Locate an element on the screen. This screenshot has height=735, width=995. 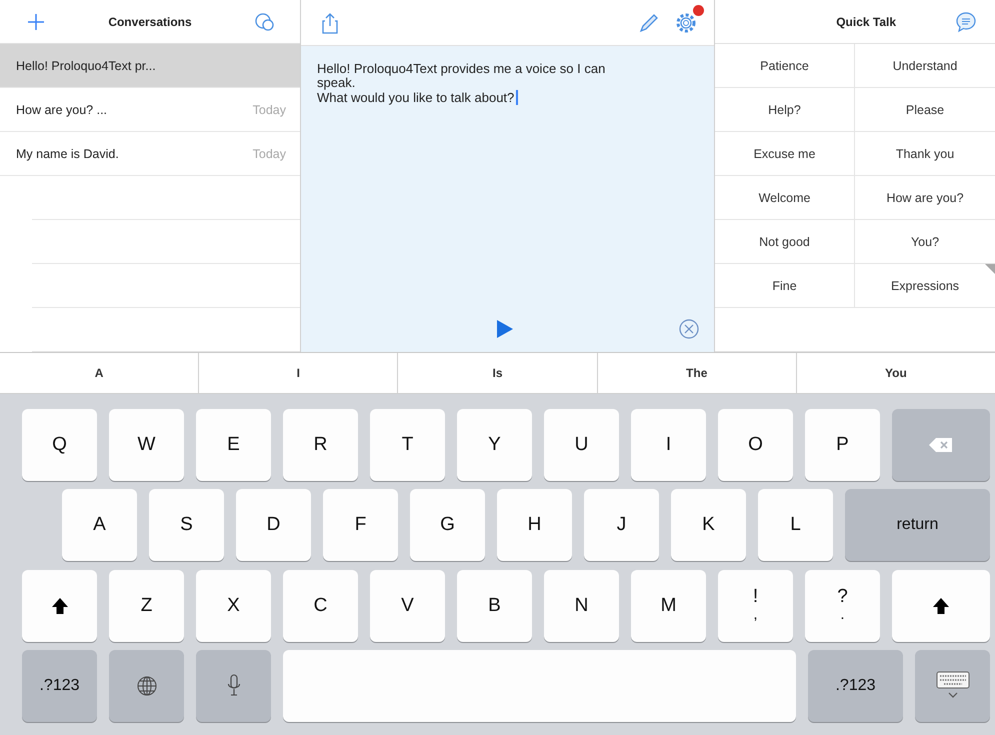
conversation-item: How are you? ... Today is located at coordinates (150, 110).